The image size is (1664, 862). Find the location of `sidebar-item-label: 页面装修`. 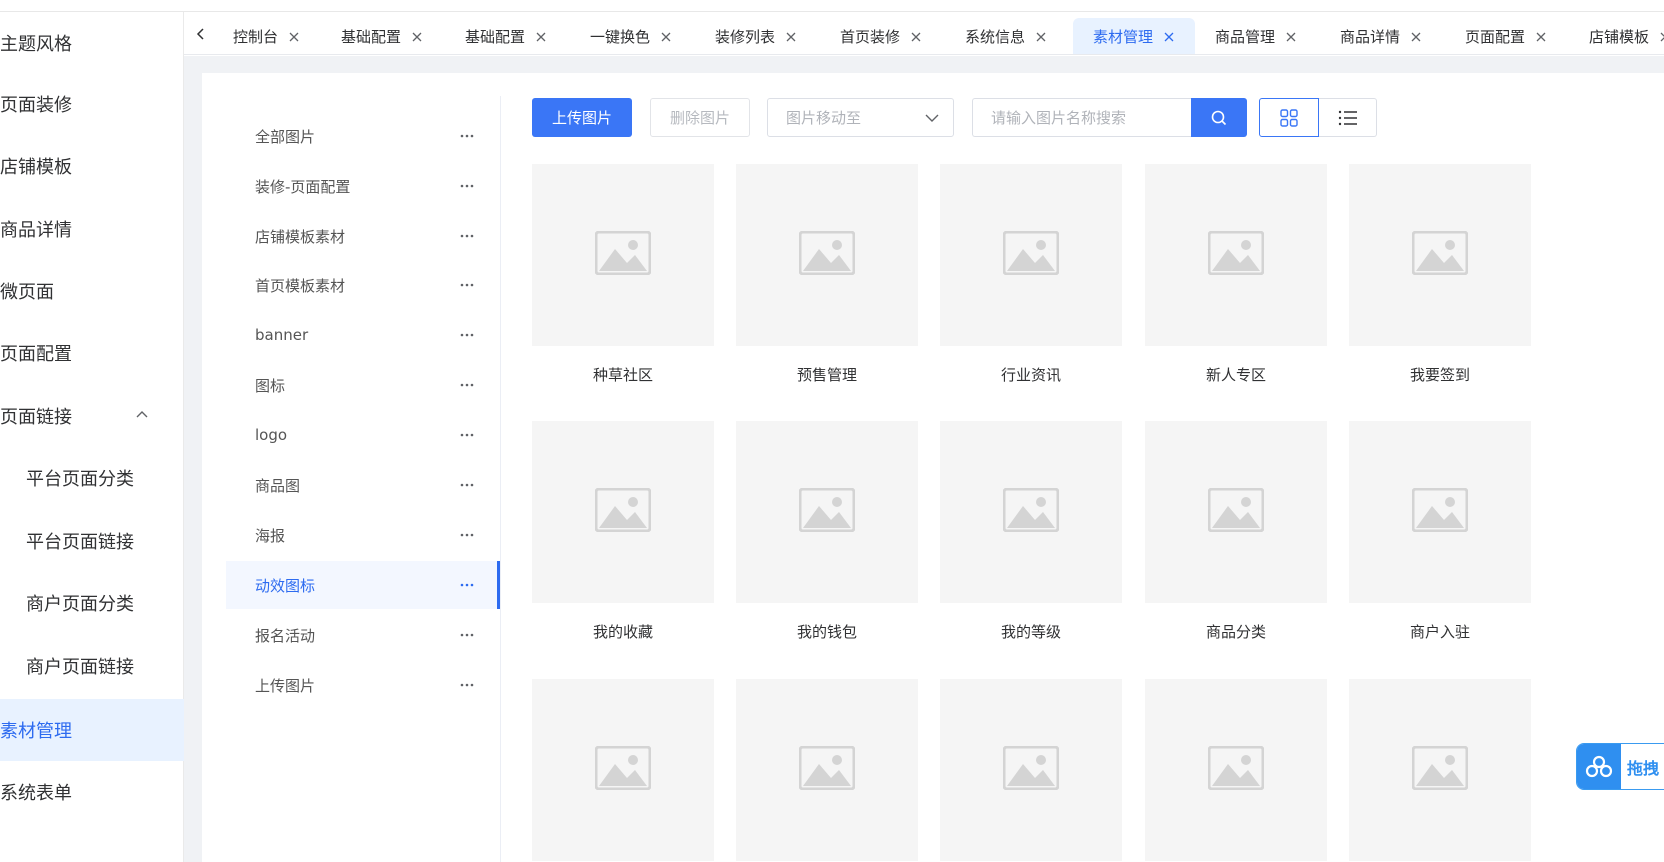

sidebar-item-label: 页面装修 is located at coordinates (36, 105).